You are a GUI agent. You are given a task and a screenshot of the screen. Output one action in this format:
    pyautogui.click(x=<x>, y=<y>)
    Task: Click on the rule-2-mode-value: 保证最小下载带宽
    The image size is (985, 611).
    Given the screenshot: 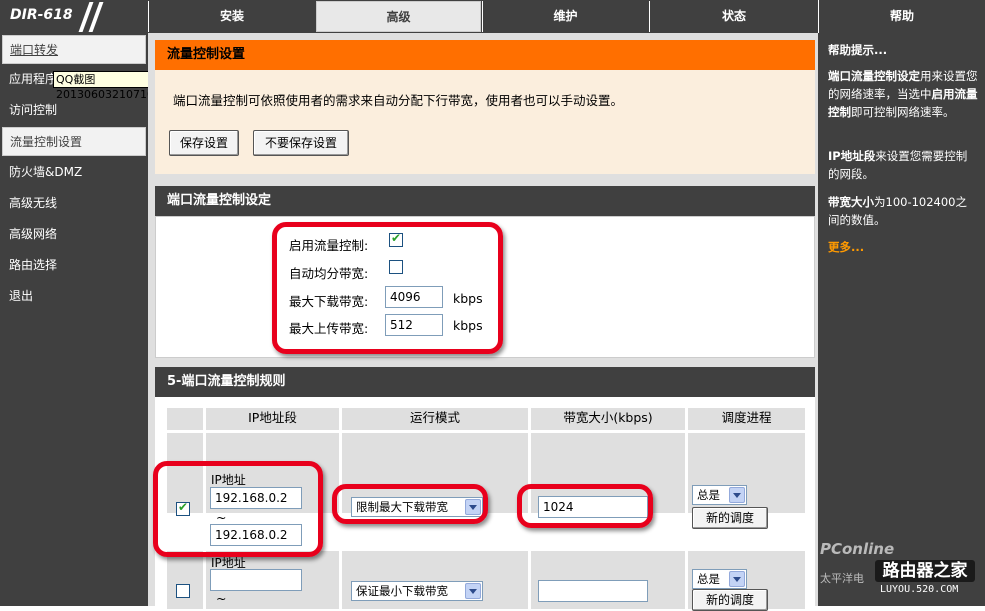 What is the action you would take?
    pyautogui.click(x=402, y=591)
    